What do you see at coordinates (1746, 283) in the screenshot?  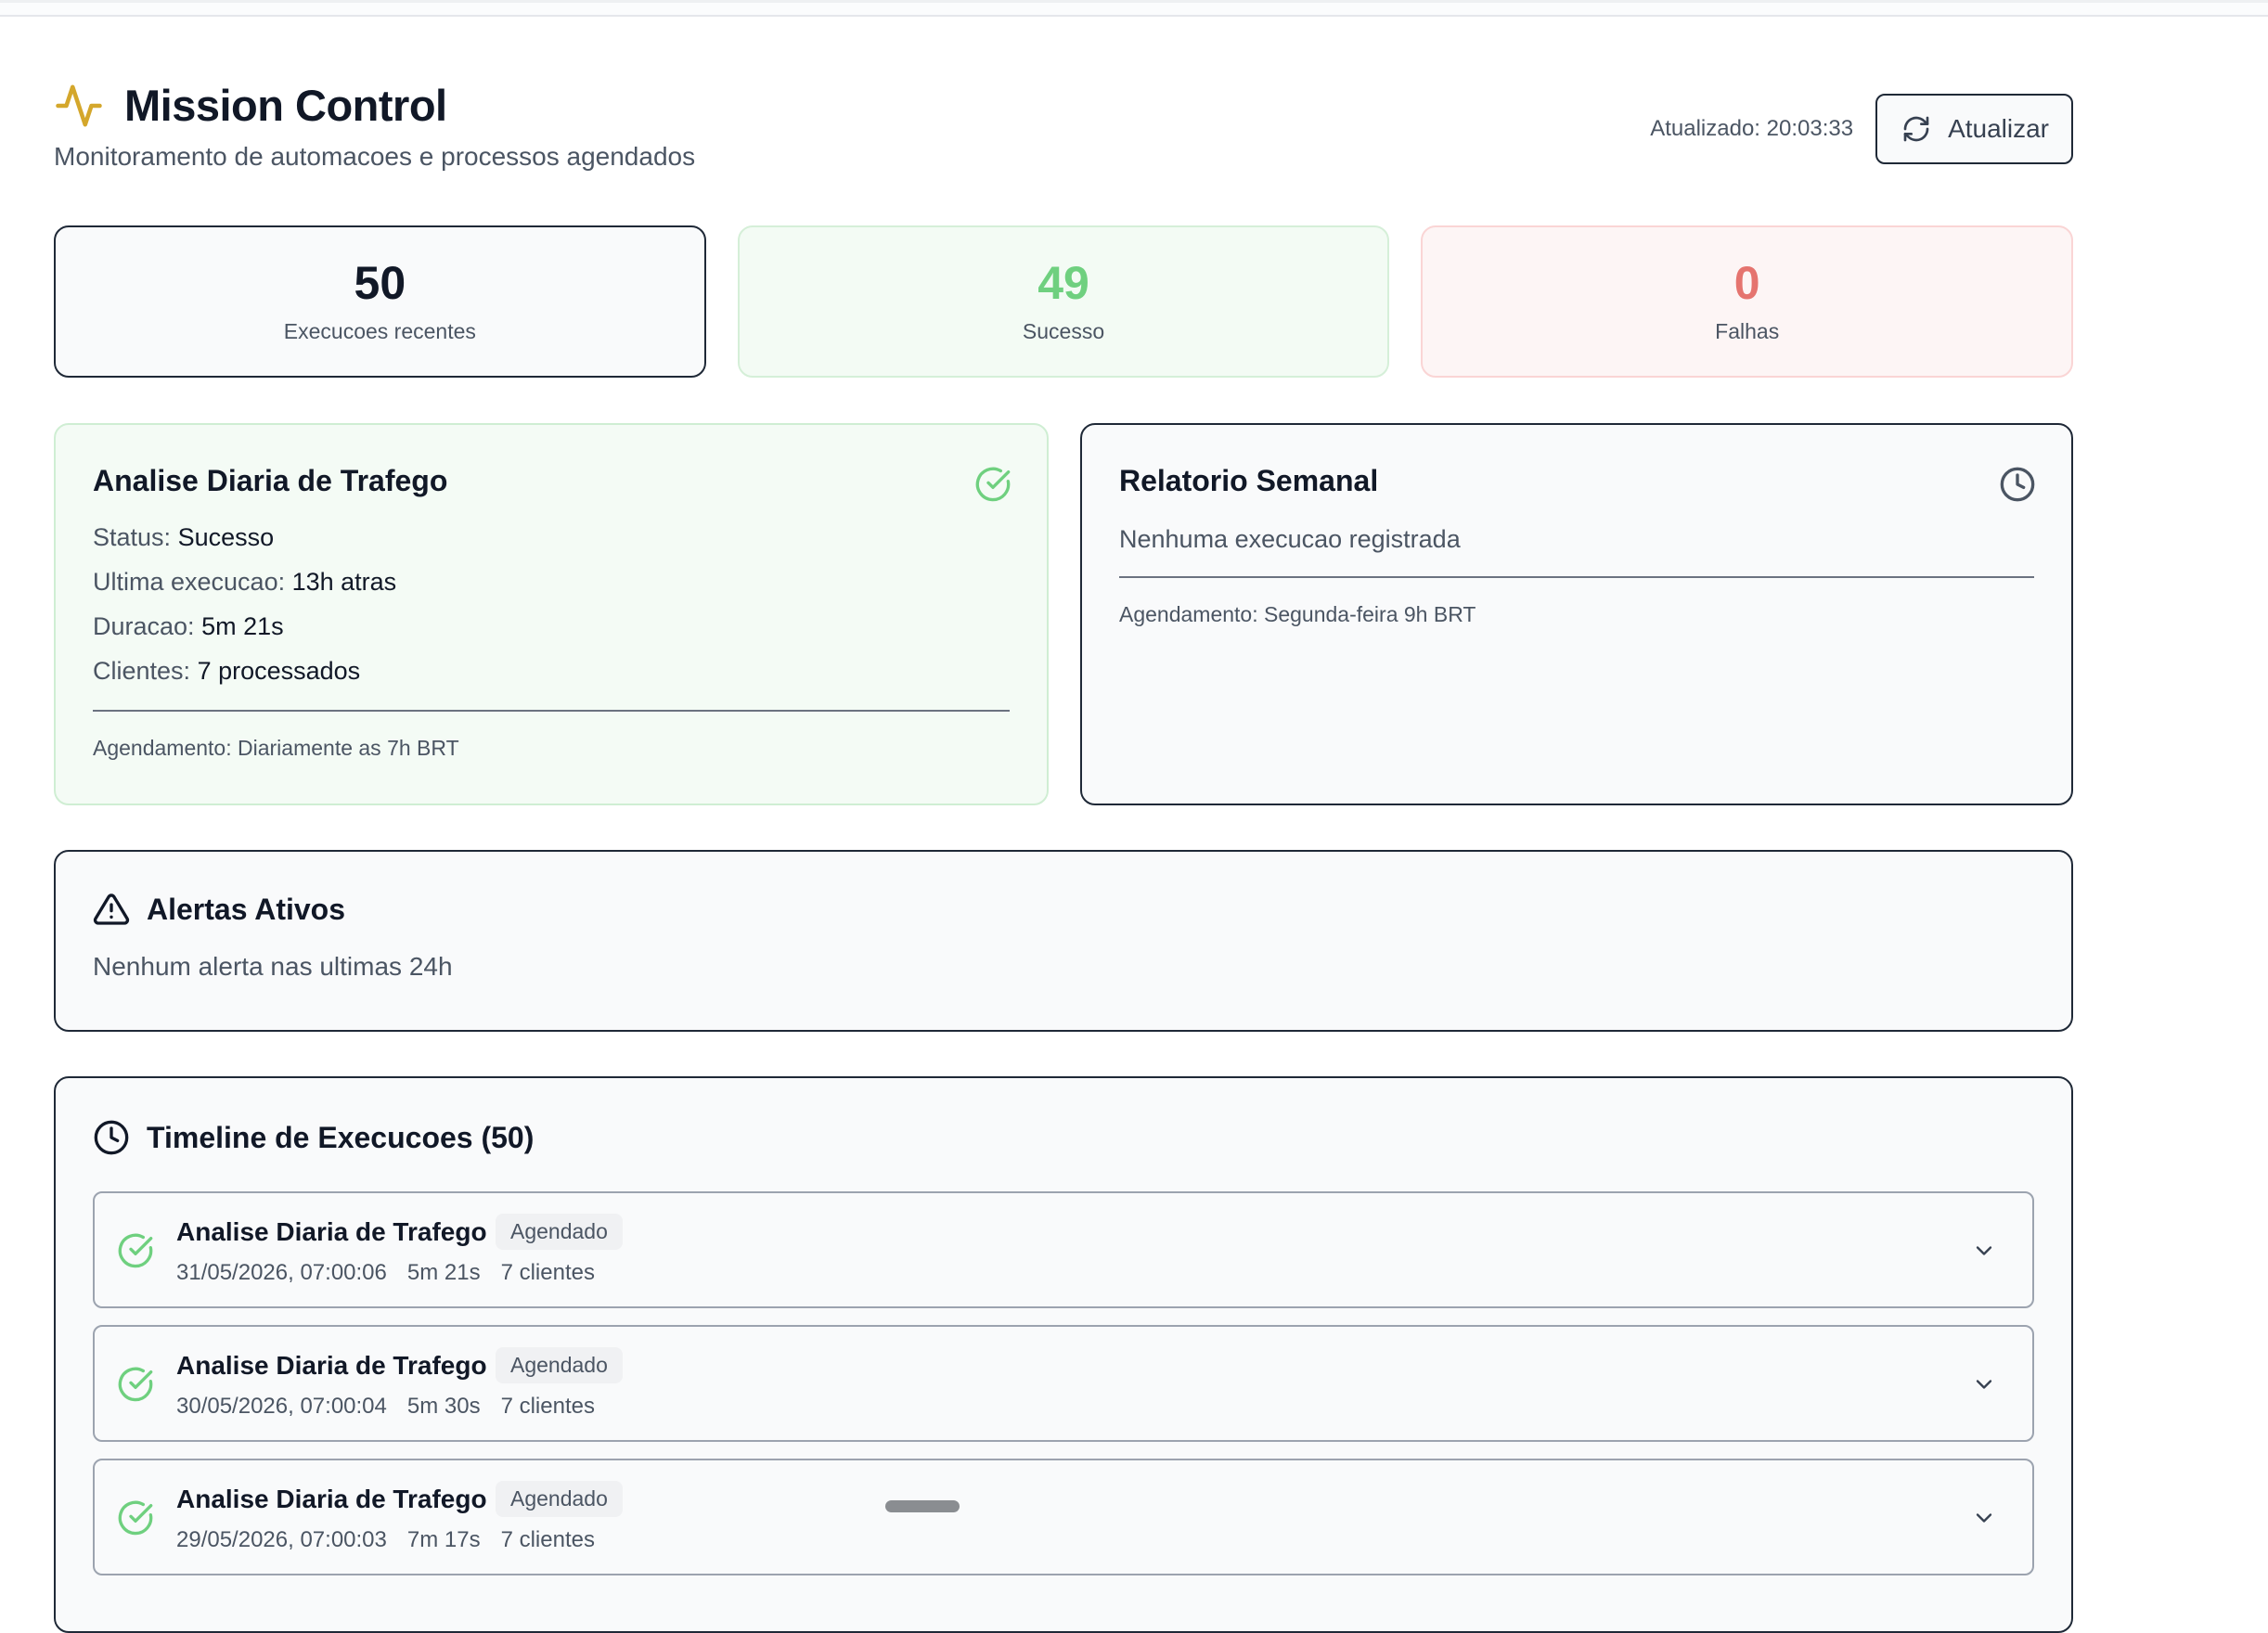 I see `stat-value: 0` at bounding box center [1746, 283].